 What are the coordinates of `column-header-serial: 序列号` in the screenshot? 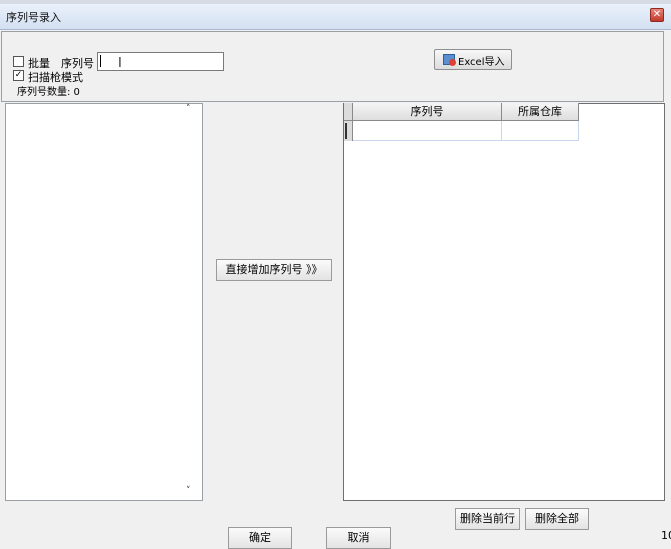 It's located at (427, 112).